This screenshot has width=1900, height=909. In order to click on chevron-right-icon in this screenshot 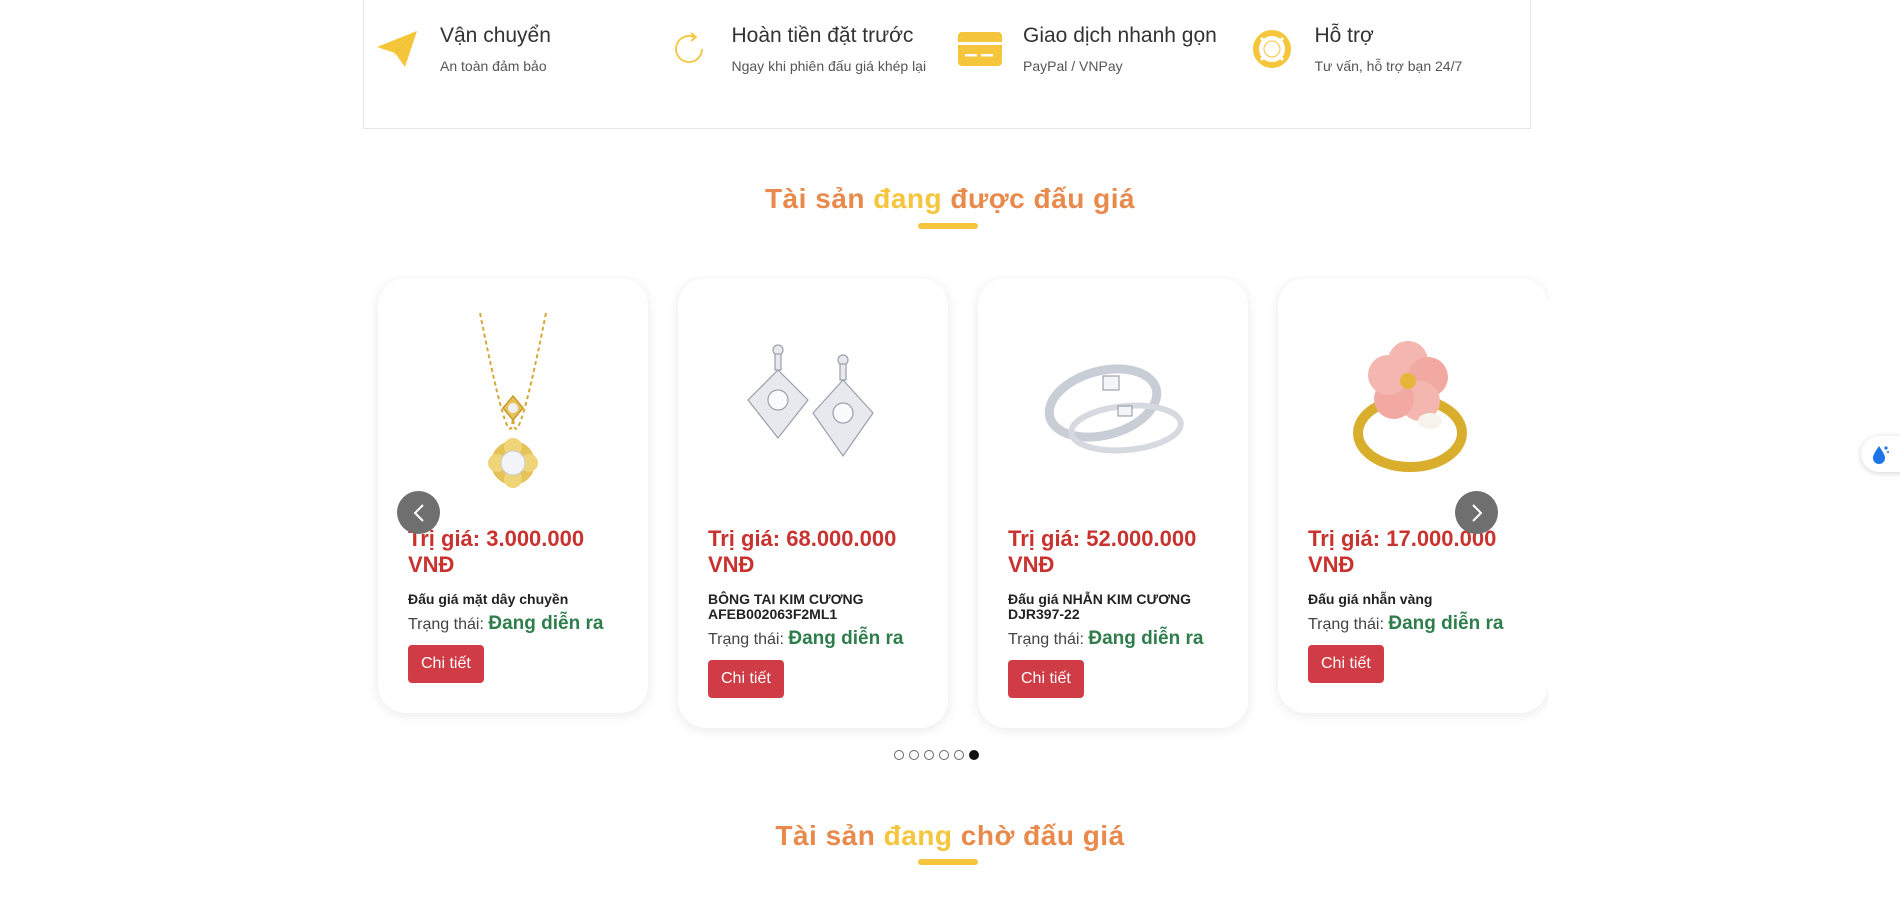, I will do `click(1476, 512)`.